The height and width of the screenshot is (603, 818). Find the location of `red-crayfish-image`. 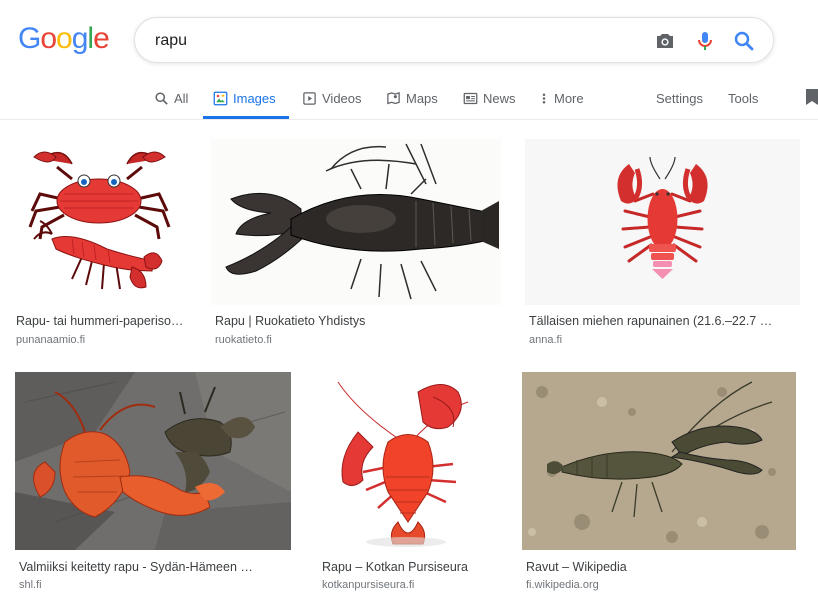

red-crayfish-image is located at coordinates (406, 461).